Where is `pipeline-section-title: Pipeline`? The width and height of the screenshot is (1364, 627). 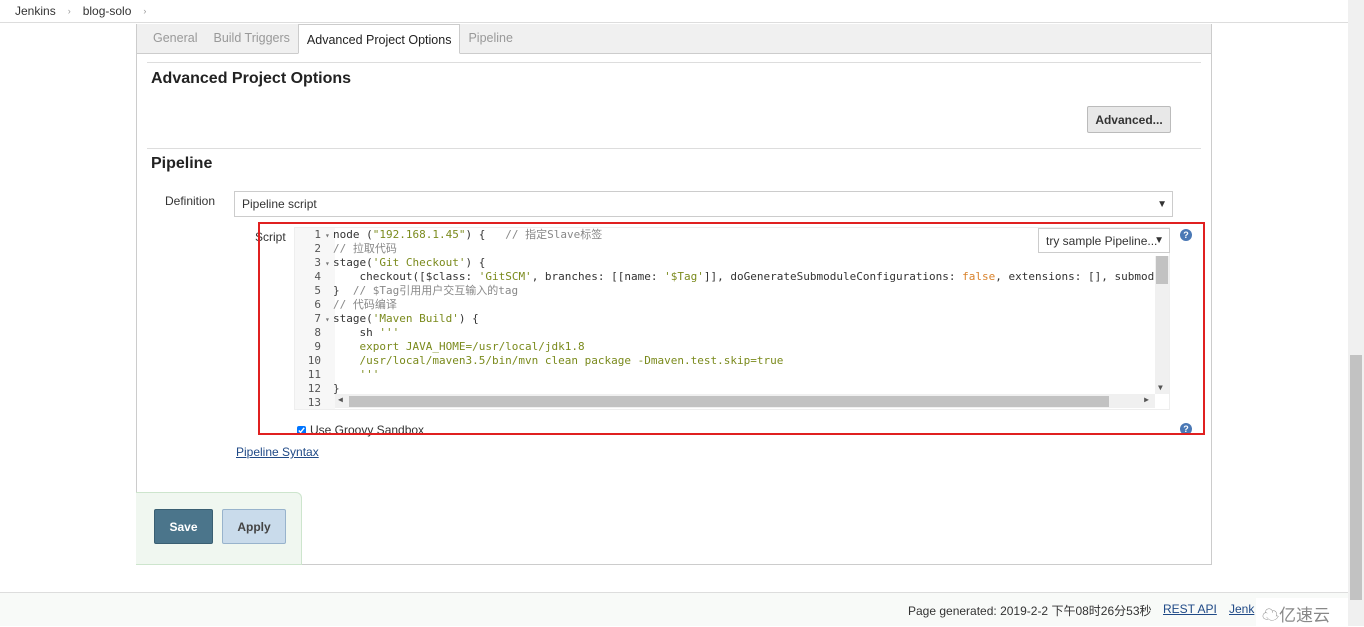
pipeline-section-title: Pipeline is located at coordinates (182, 163).